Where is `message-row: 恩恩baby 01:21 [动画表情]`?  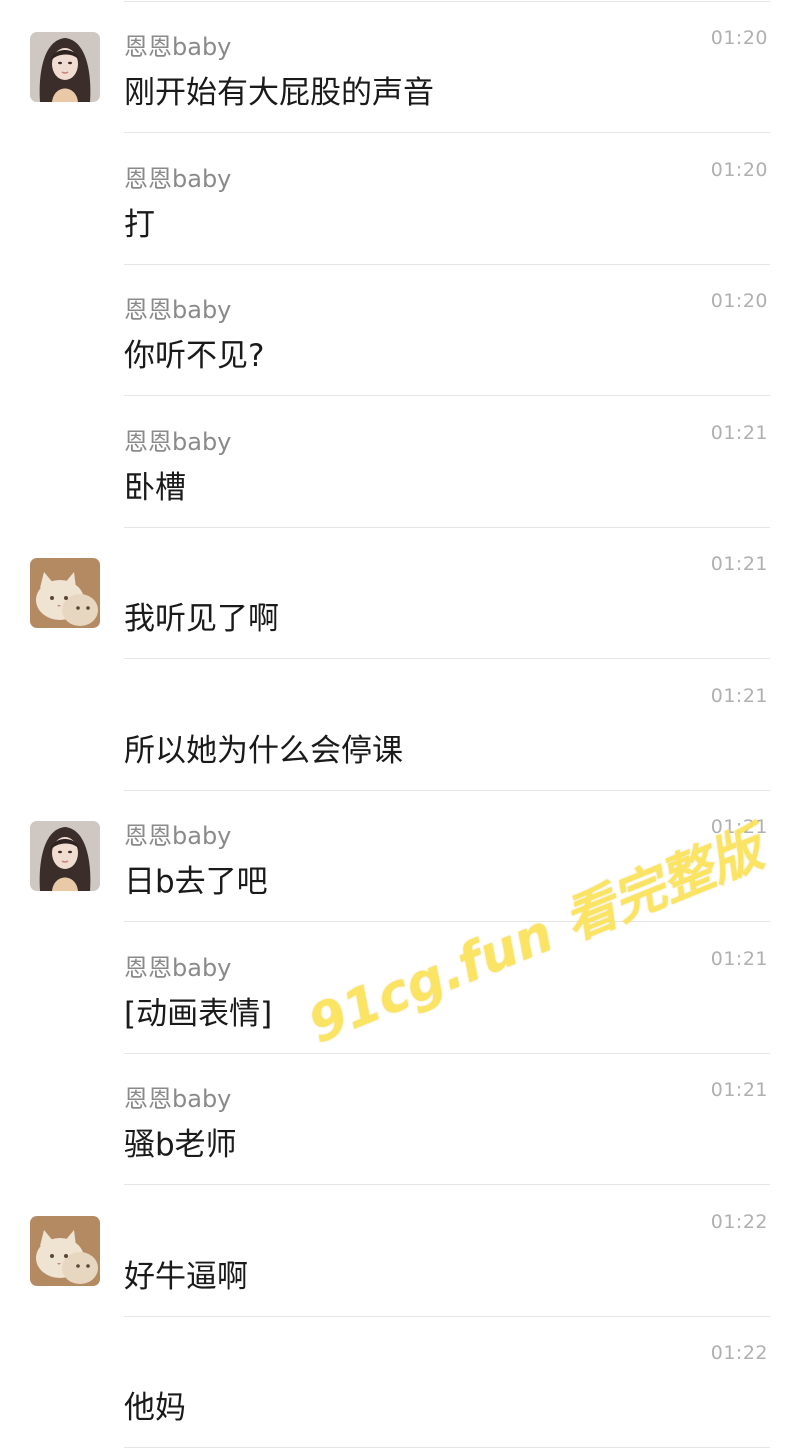 message-row: 恩恩baby 01:21 [动画表情] is located at coordinates (400, 989).